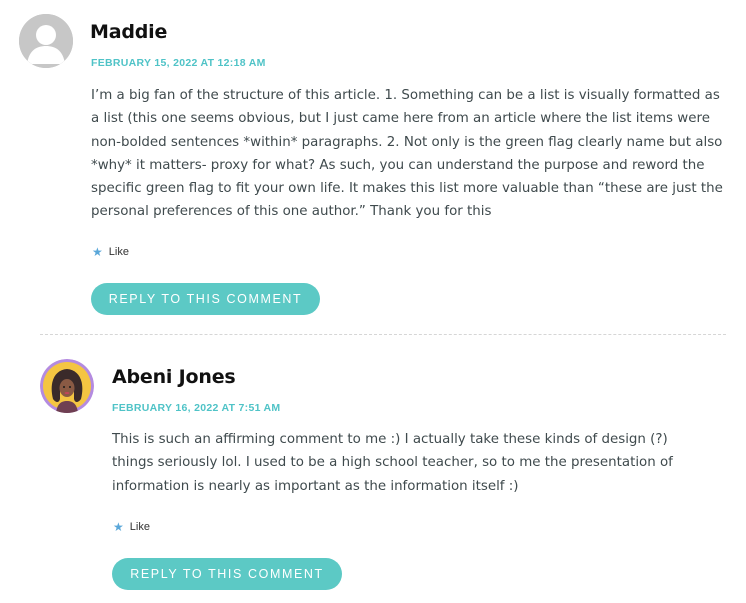  Describe the element at coordinates (196, 408) in the screenshot. I see `comment-date: FEBRUARY 16, 2022 AT 7:51 AM` at that location.